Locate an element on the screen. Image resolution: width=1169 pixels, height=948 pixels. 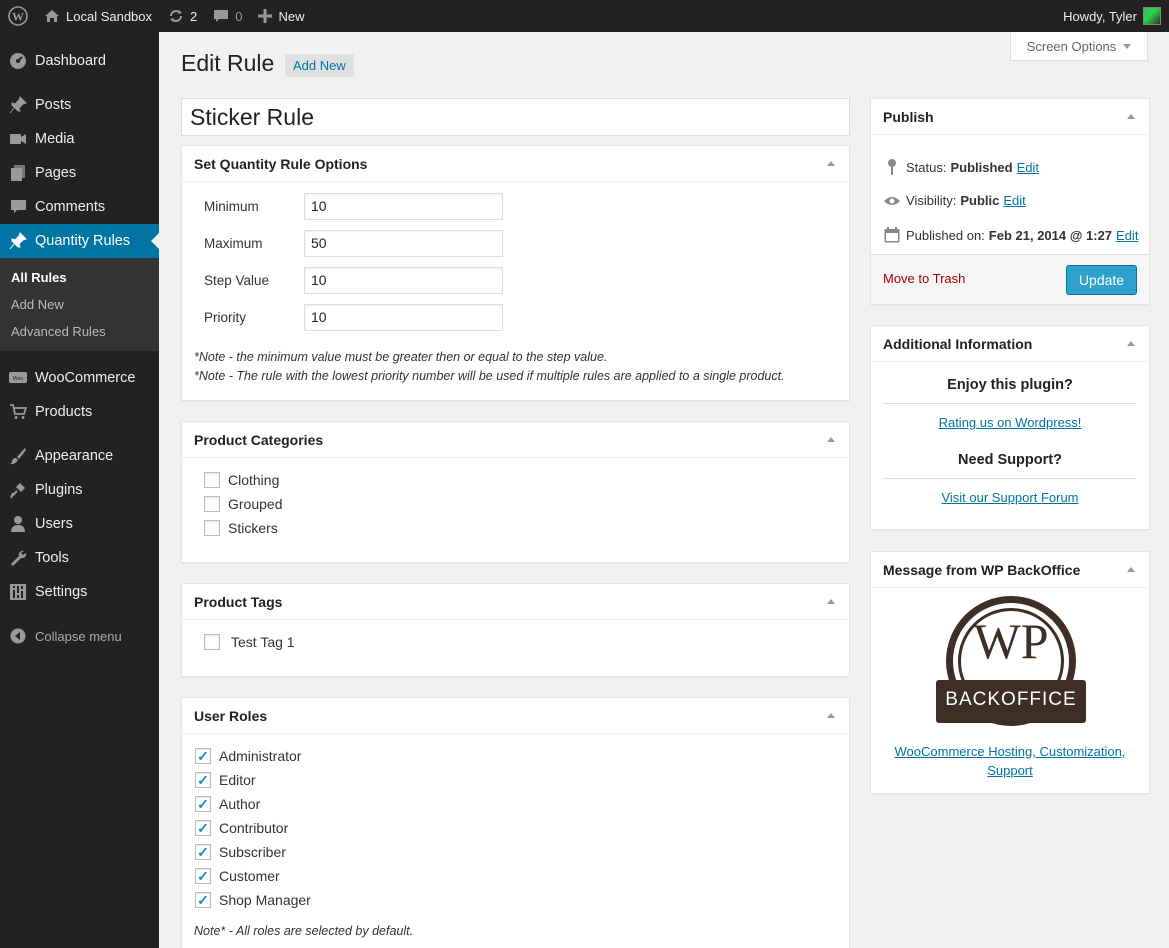
role-checkbox-row: Editor is located at coordinates (225, 780).